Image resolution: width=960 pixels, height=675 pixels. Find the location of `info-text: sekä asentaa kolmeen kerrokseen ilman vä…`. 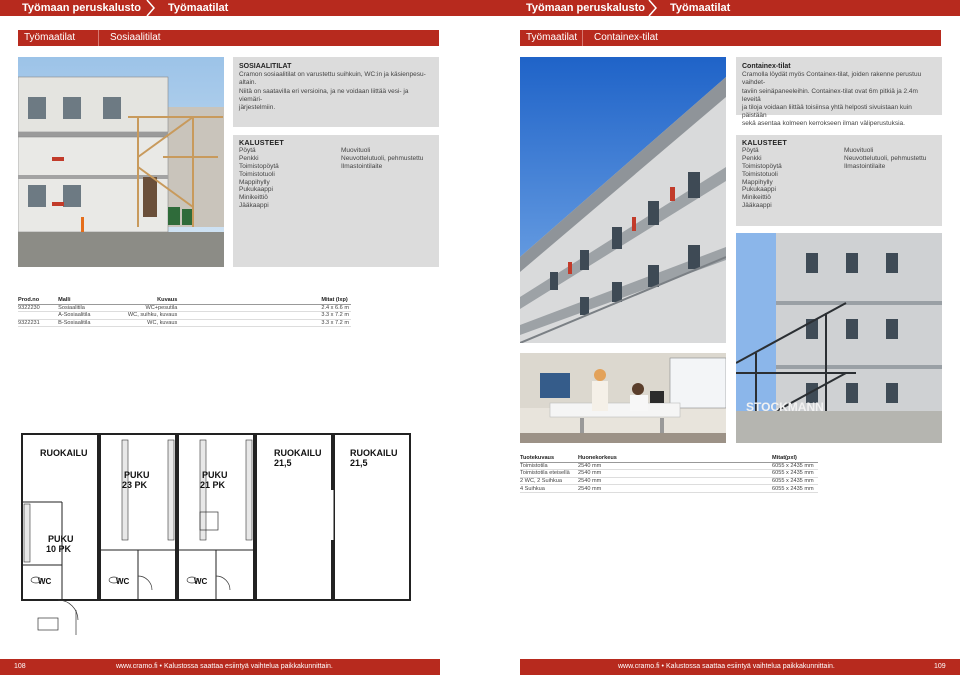

info-text: sekä asentaa kolmeen kerrokseen ilman vä… is located at coordinates (823, 124).